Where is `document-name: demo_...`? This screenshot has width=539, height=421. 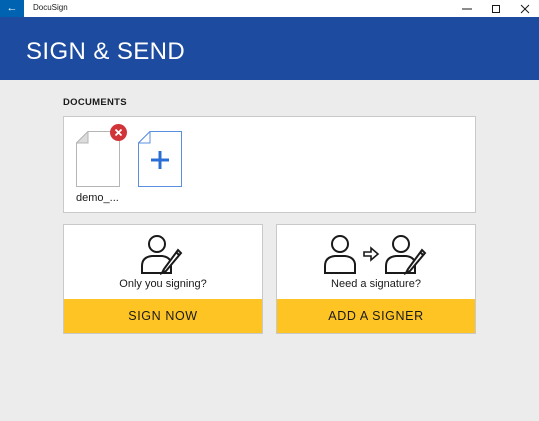 document-name: demo_... is located at coordinates (97, 198).